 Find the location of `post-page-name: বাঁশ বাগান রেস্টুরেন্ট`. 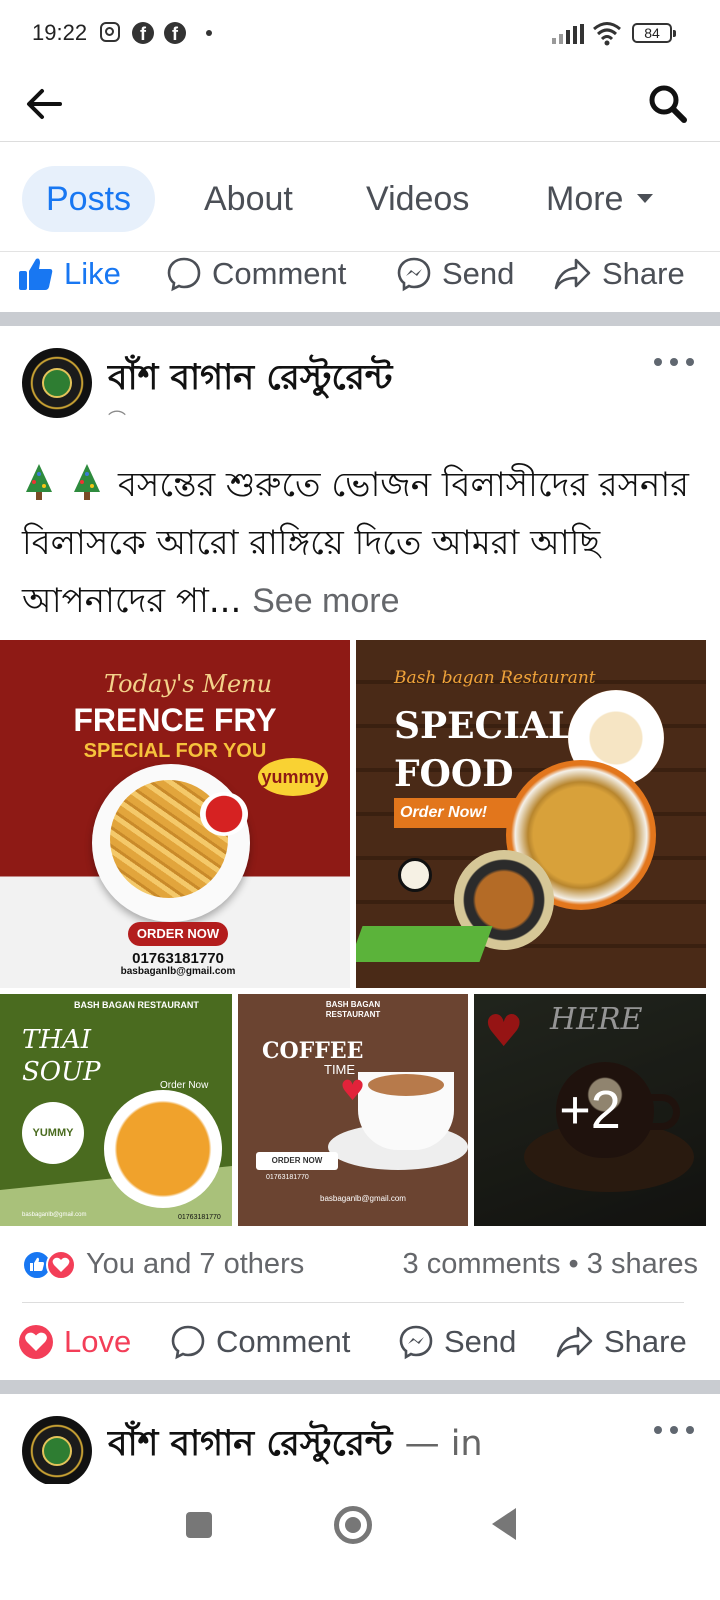

post-page-name: বাঁশ বাগান রেস্টুরেন্ট is located at coordinates (250, 379).